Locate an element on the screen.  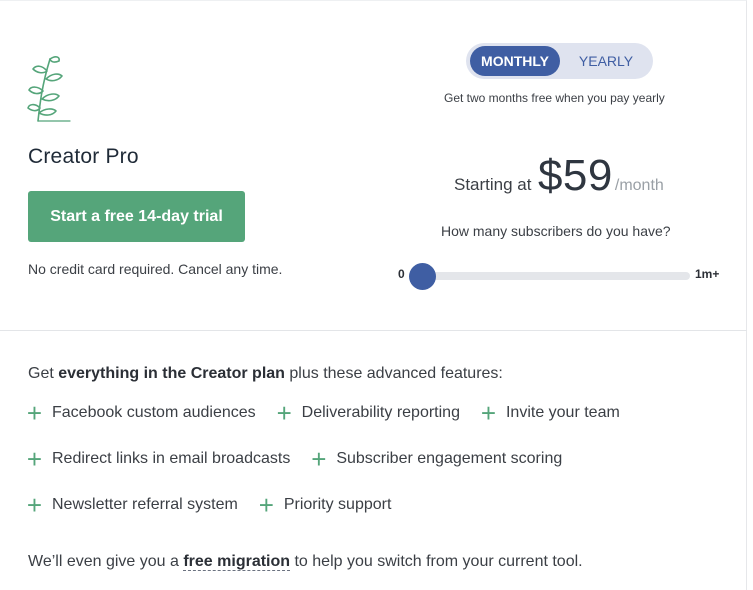
feature-label: Newsletter referral system is located at coordinates (145, 504).